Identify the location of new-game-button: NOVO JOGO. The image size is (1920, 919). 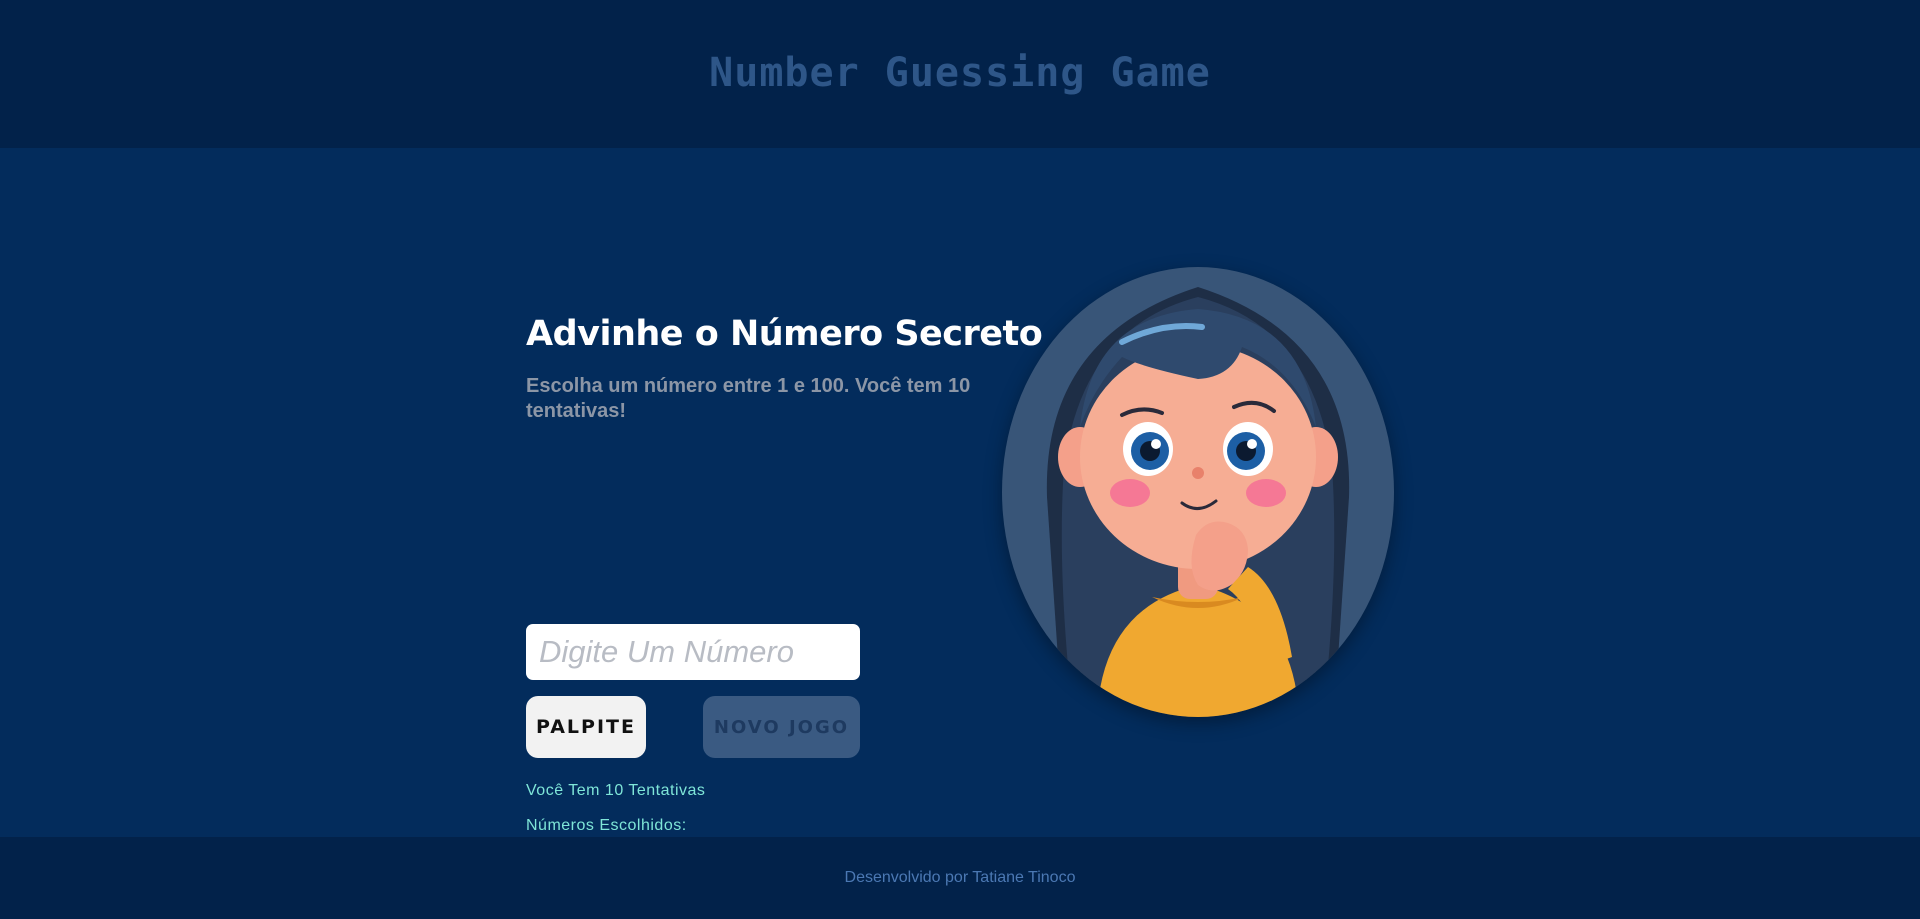
(781, 727).